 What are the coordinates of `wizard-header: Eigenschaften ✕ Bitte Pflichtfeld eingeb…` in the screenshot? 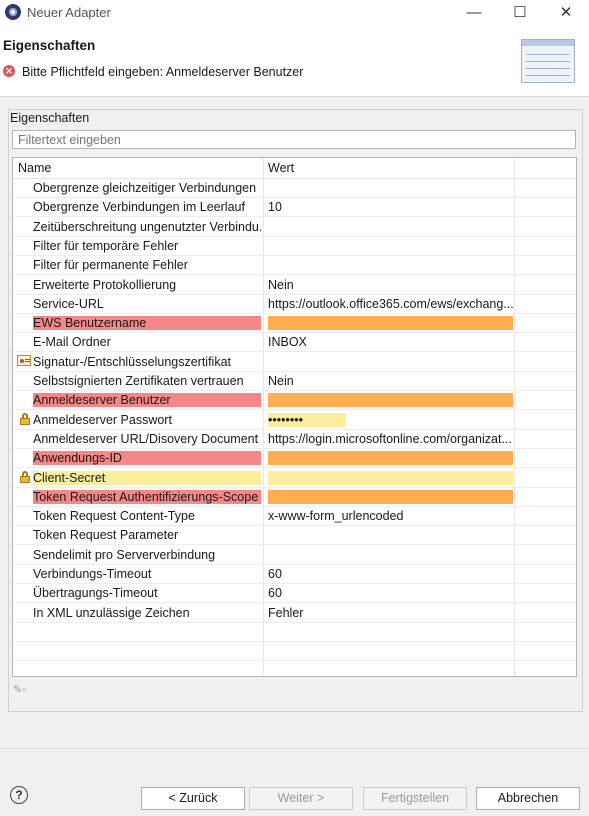 It's located at (294, 61).